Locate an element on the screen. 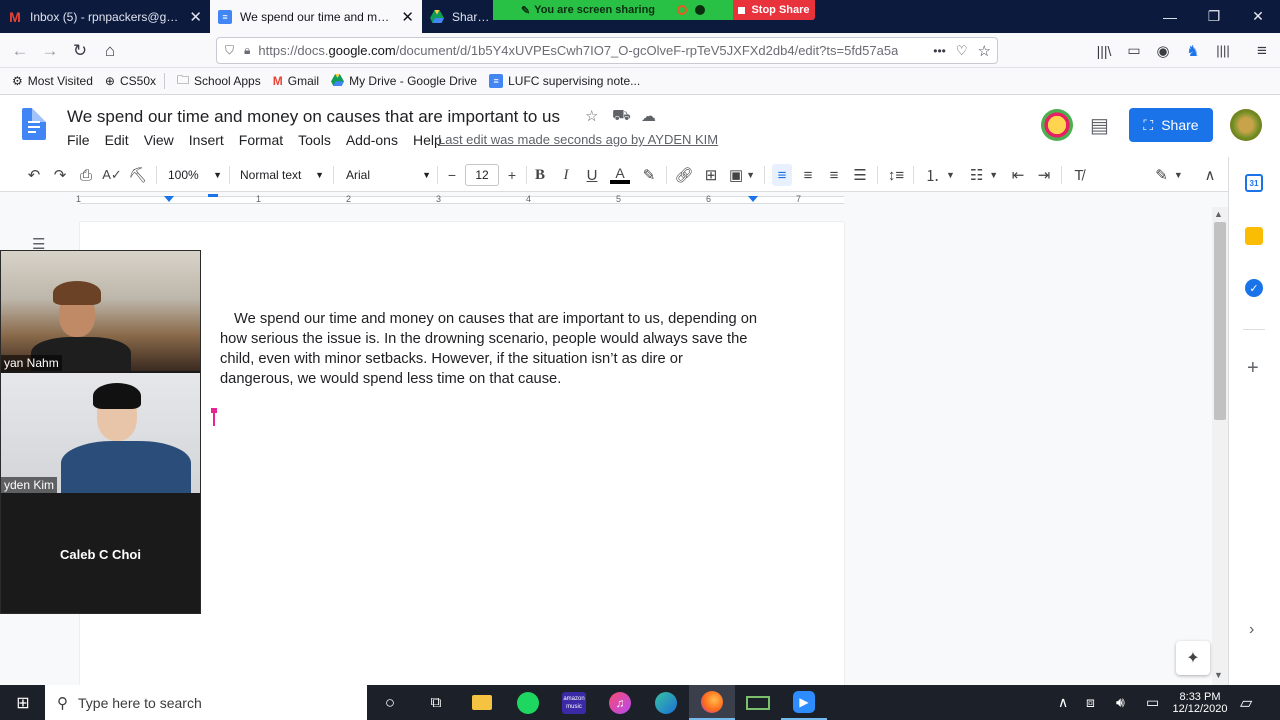 Image resolution: width=1280 pixels, height=720 pixels. windows-start-icon: ⊞ is located at coordinates (23, 702).